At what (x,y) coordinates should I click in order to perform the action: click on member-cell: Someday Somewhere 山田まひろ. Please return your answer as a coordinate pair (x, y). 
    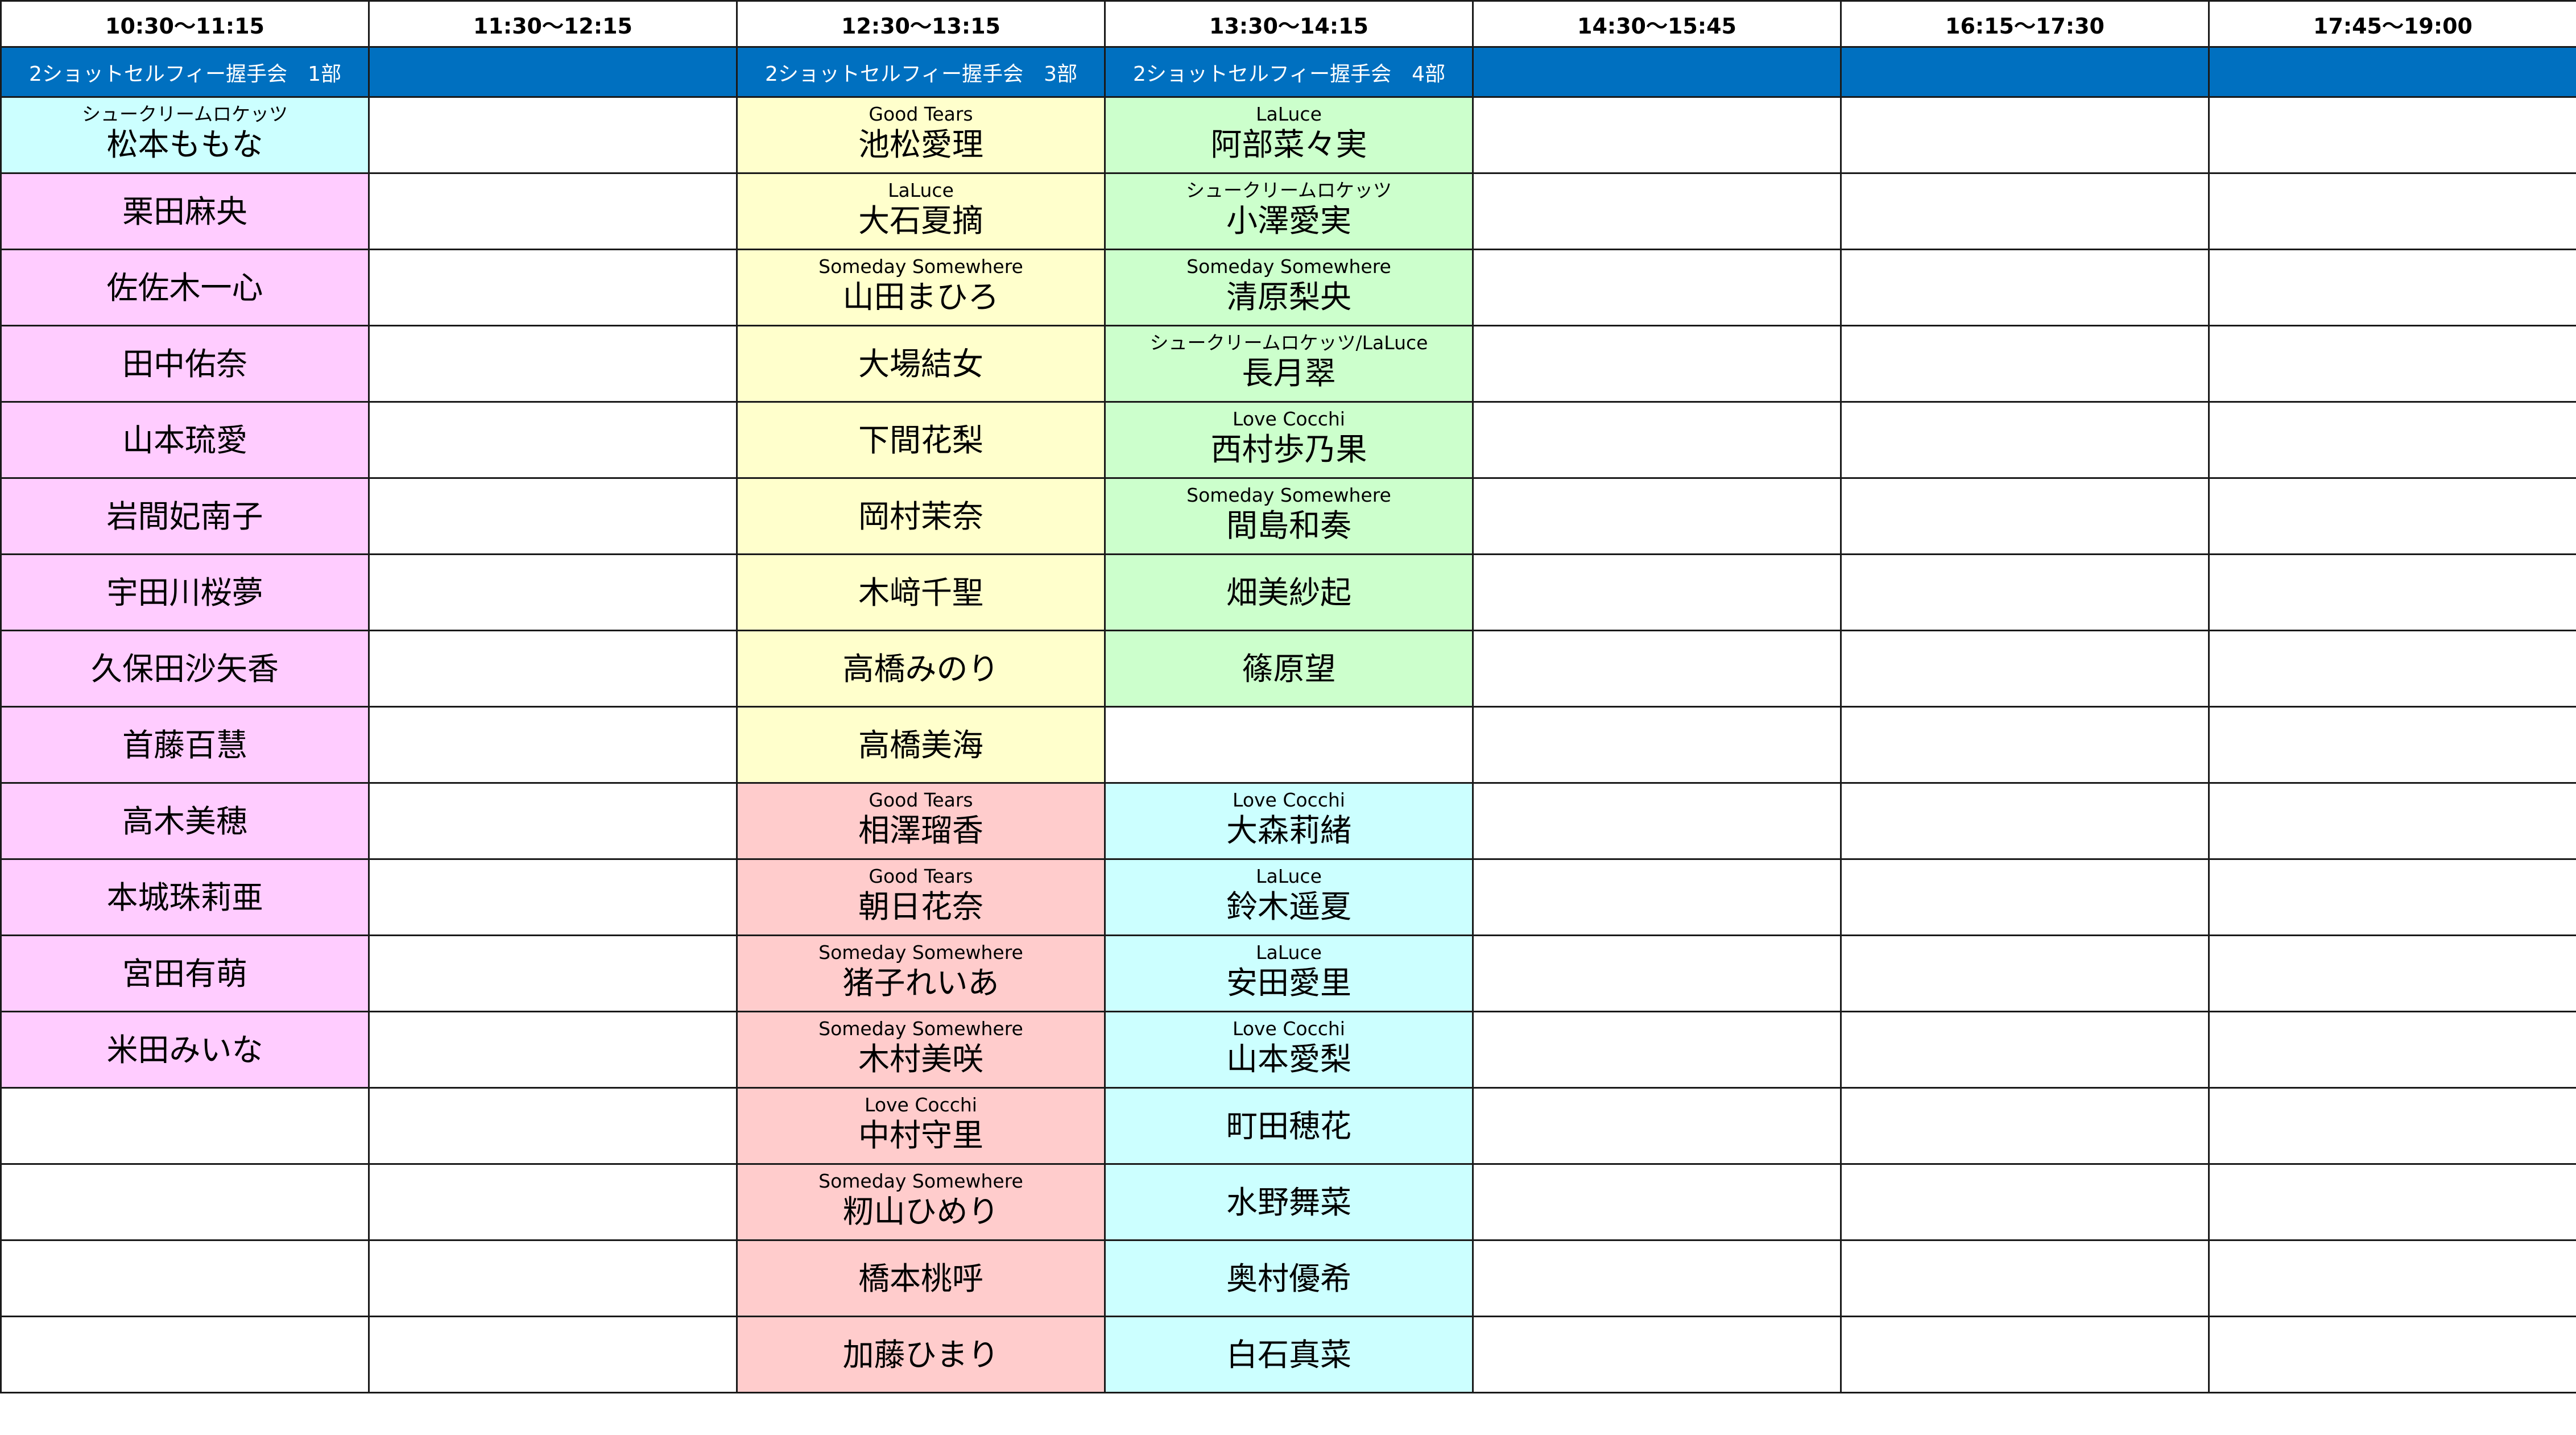
    Looking at the image, I should click on (921, 287).